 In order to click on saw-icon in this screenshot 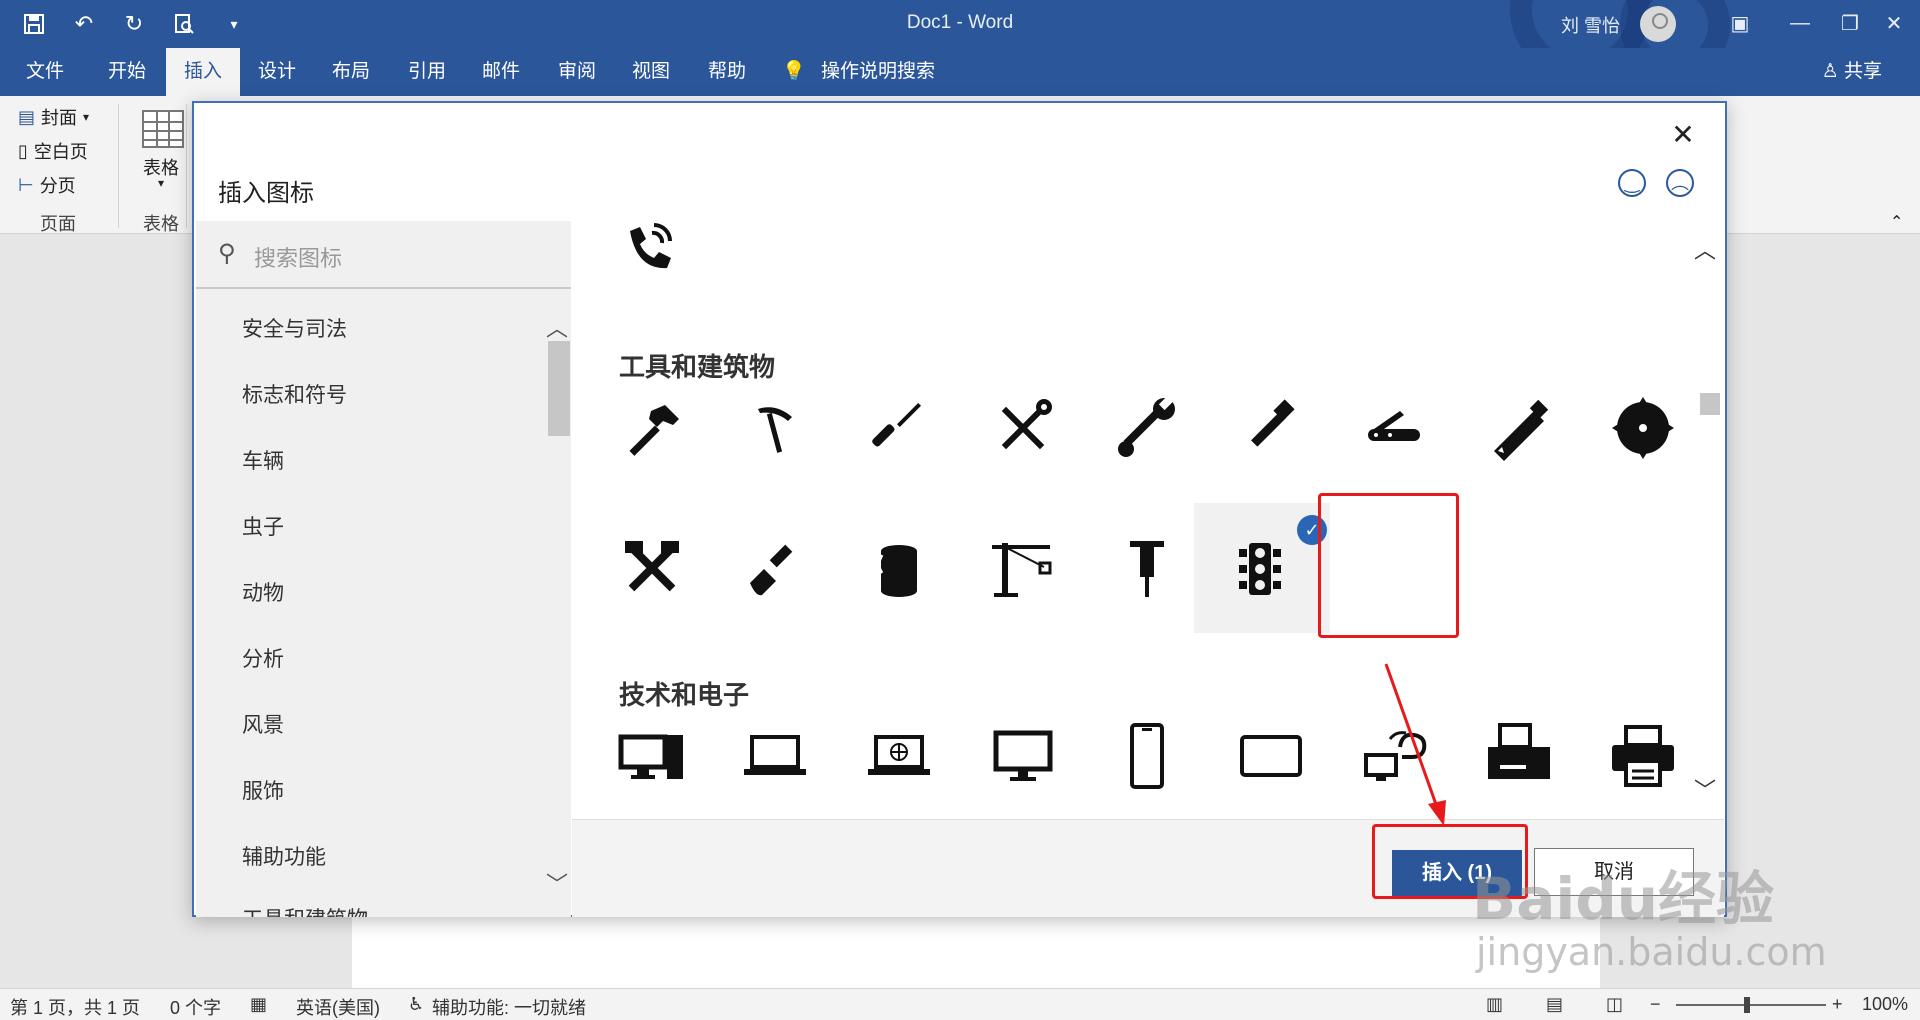, I will do `click(1519, 428)`.